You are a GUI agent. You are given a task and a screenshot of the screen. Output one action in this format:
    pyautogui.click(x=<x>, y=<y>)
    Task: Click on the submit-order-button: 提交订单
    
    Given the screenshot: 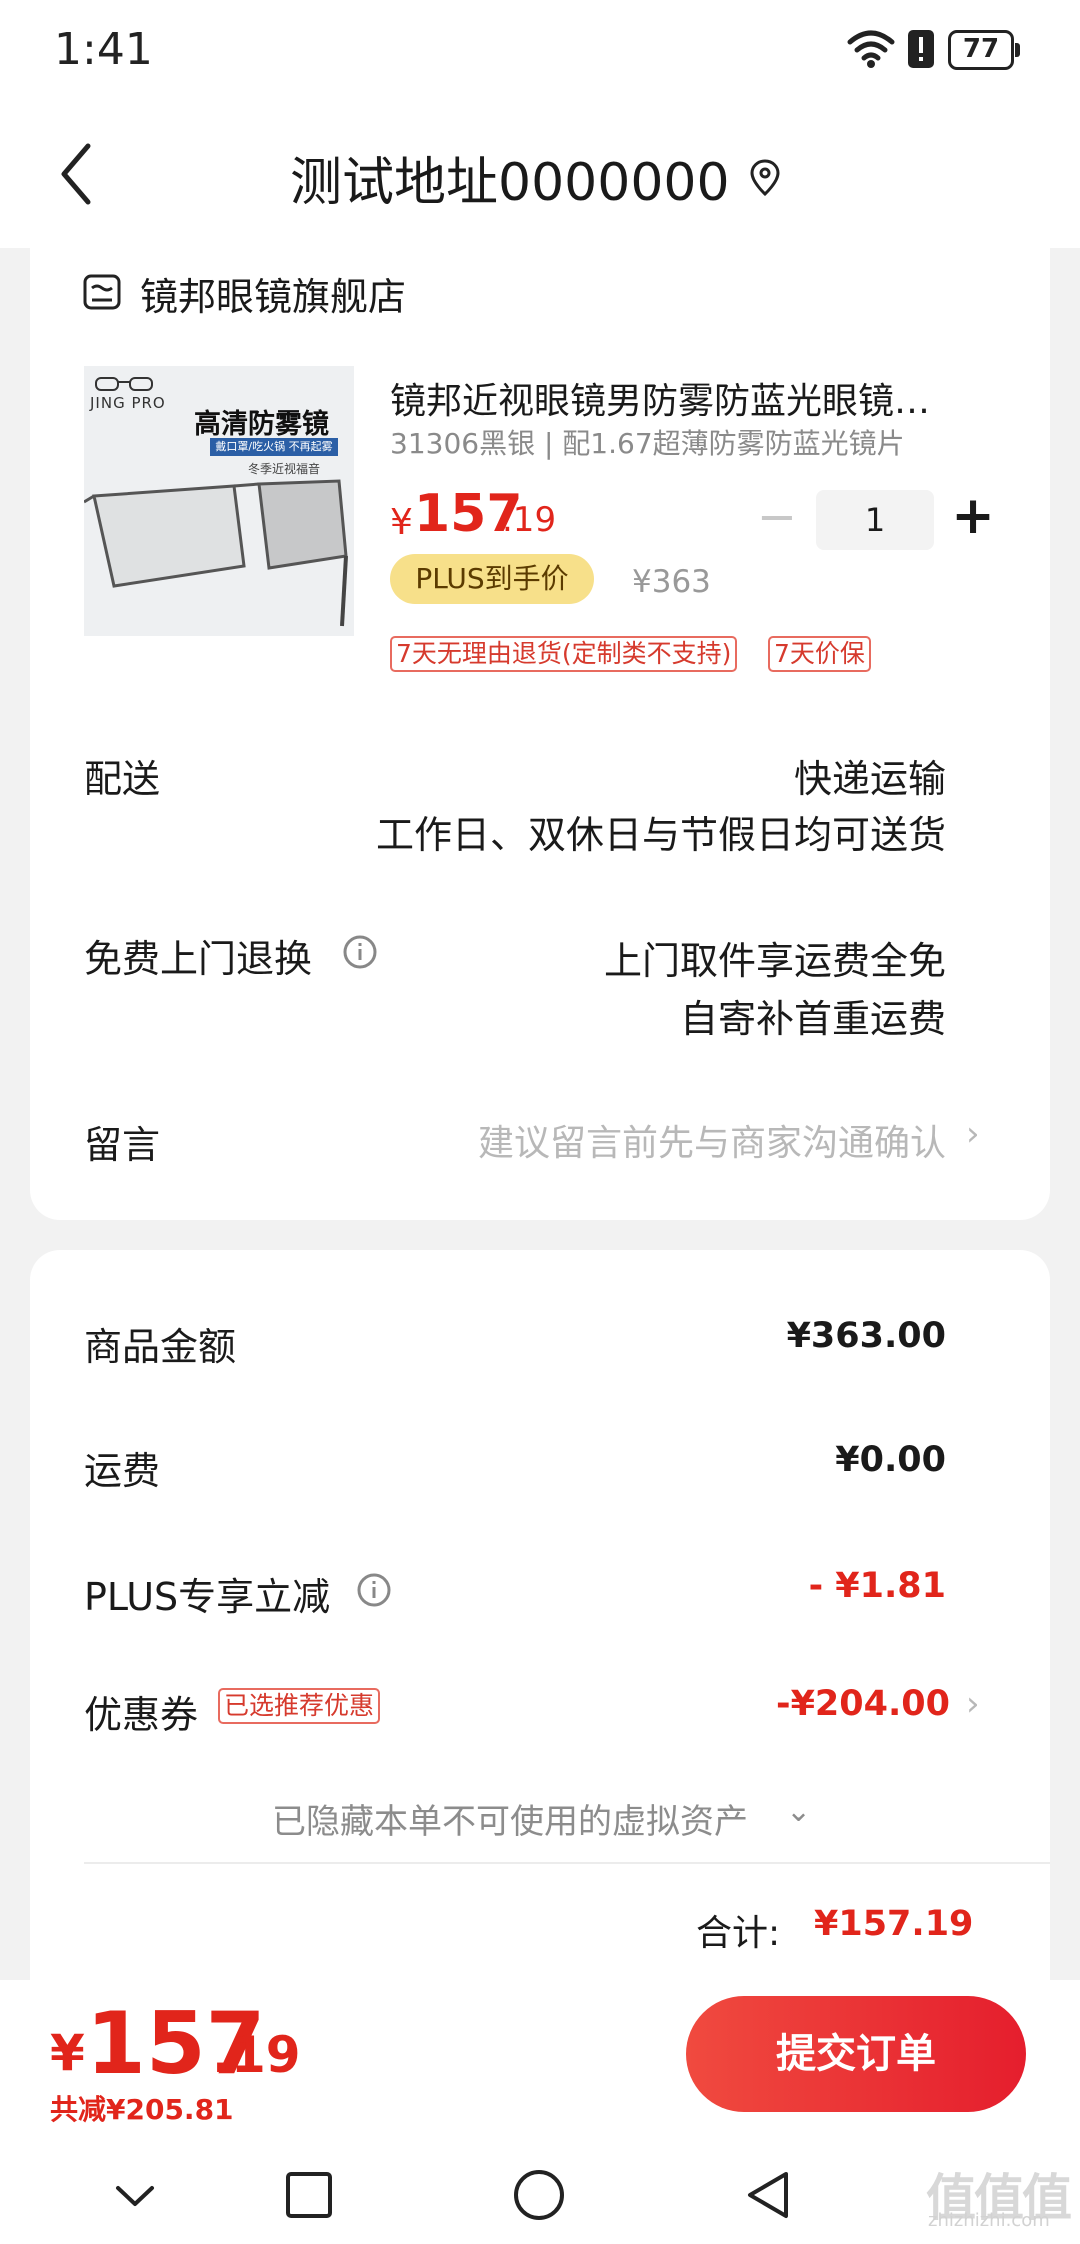 What is the action you would take?
    pyautogui.click(x=856, y=2054)
    